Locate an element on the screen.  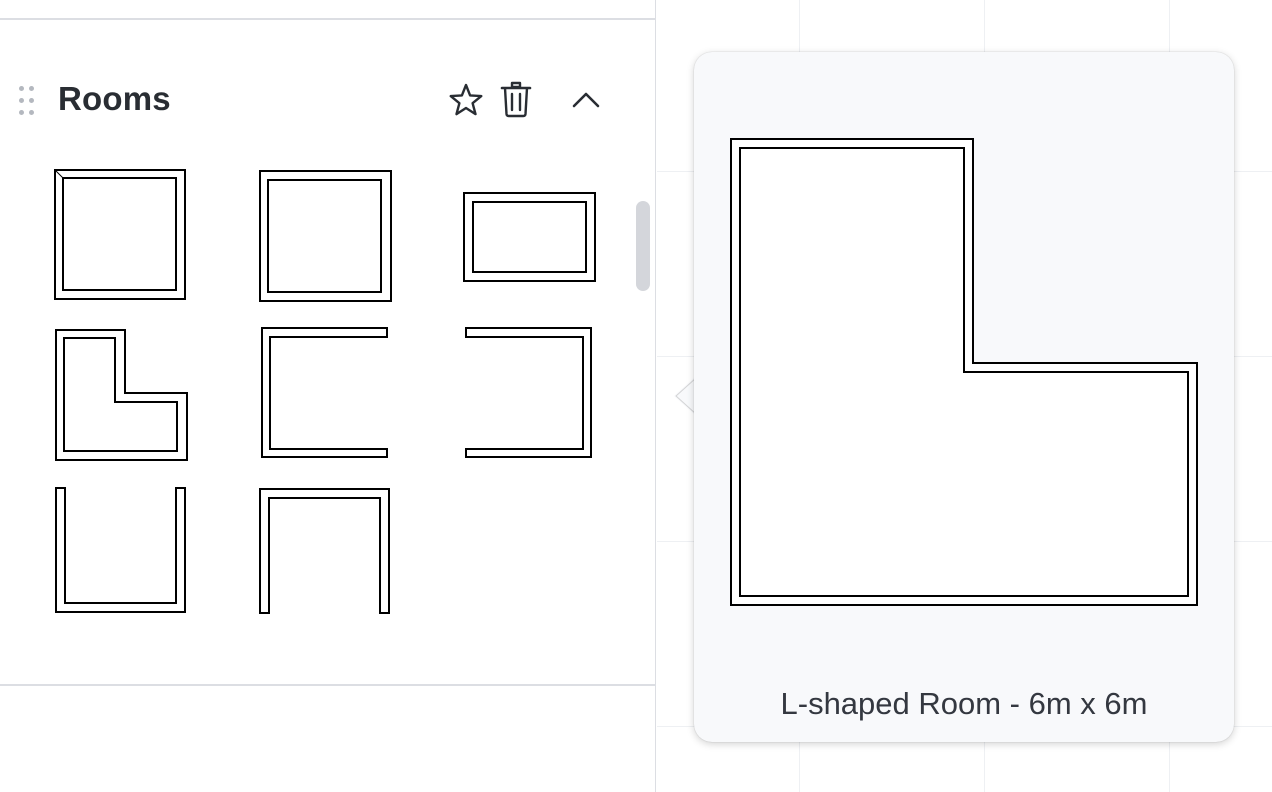
shape-u-room-open-left is located at coordinates (529, 393).